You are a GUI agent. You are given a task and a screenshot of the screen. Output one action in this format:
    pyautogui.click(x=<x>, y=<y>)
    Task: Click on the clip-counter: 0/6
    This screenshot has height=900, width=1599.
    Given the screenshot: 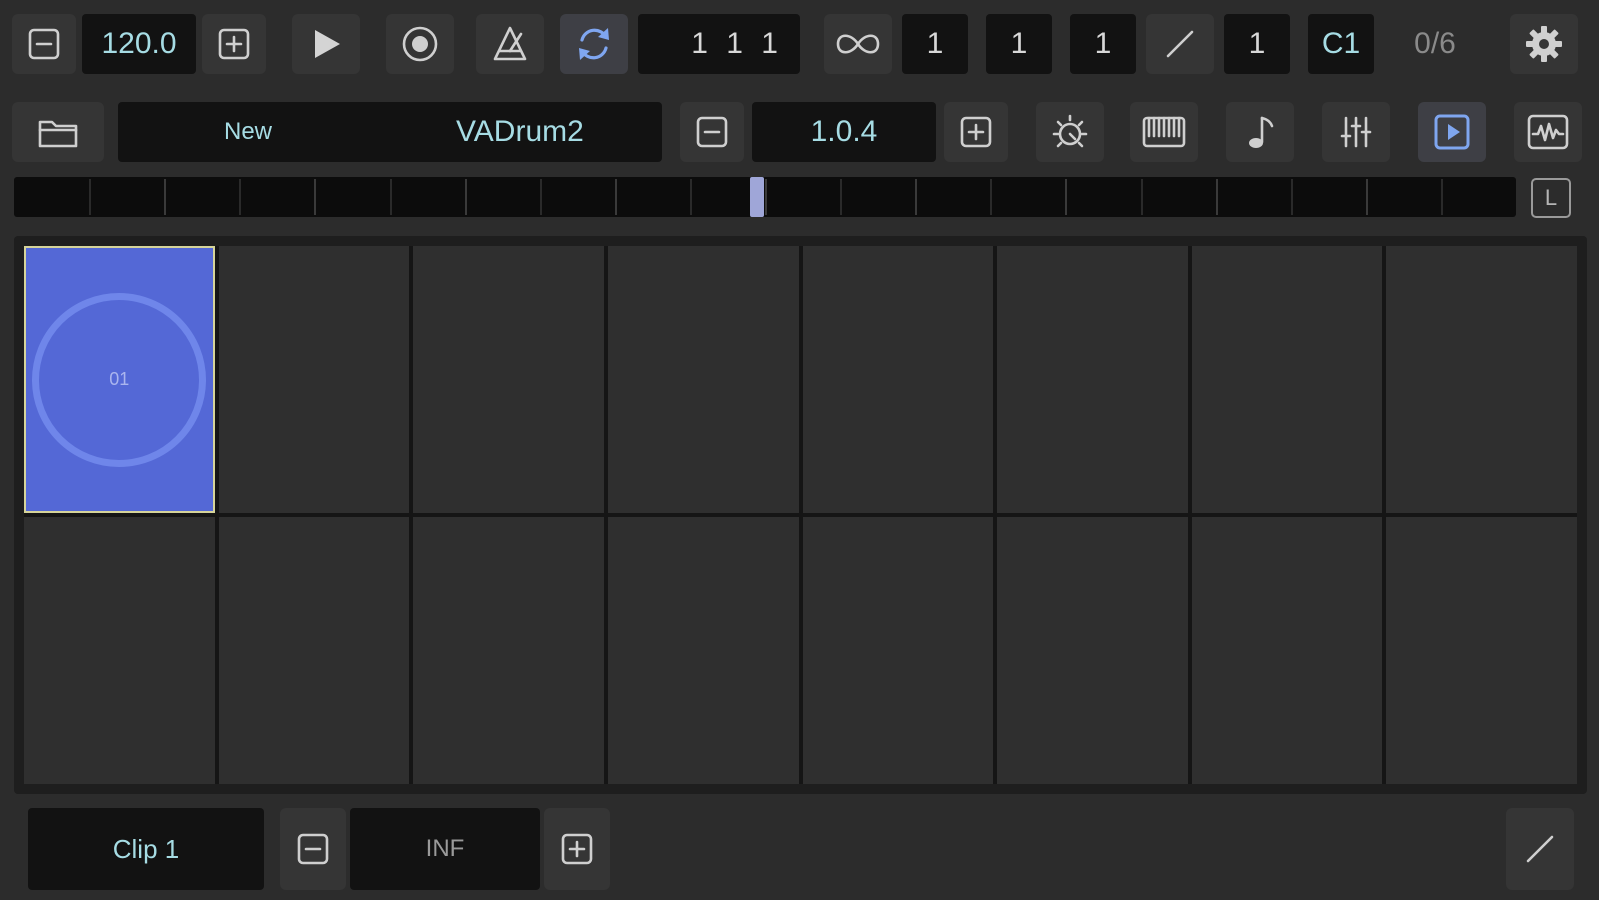 What is the action you would take?
    pyautogui.click(x=1435, y=43)
    